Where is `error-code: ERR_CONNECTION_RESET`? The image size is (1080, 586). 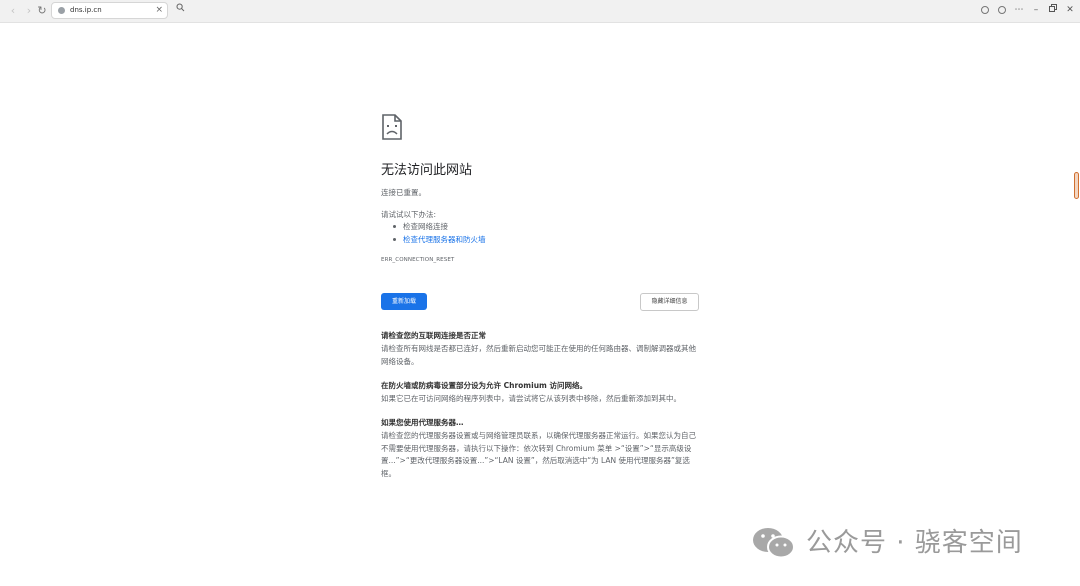
error-code: ERR_CONNECTION_RESET is located at coordinates (418, 260).